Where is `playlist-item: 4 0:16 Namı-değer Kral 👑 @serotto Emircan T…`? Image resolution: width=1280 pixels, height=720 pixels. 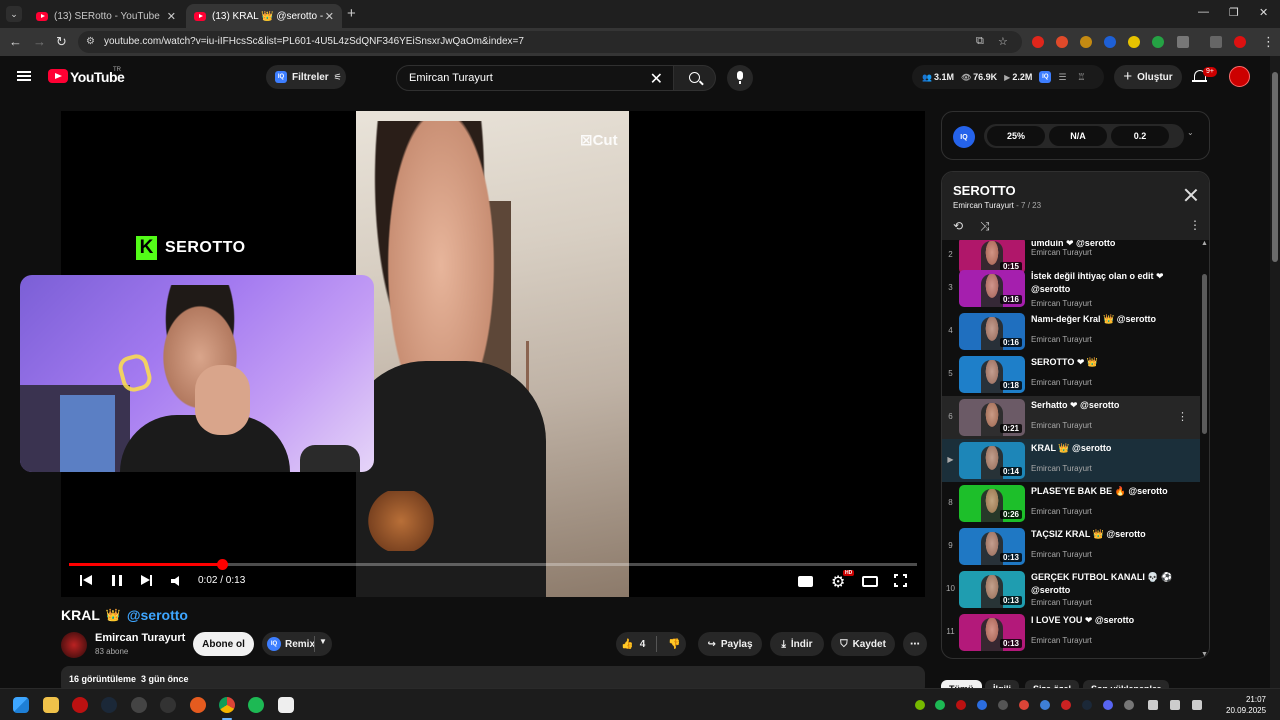 playlist-item: 4 0:16 Namı-değer Kral 👑 @serotto Emircan T… is located at coordinates (1071, 331).